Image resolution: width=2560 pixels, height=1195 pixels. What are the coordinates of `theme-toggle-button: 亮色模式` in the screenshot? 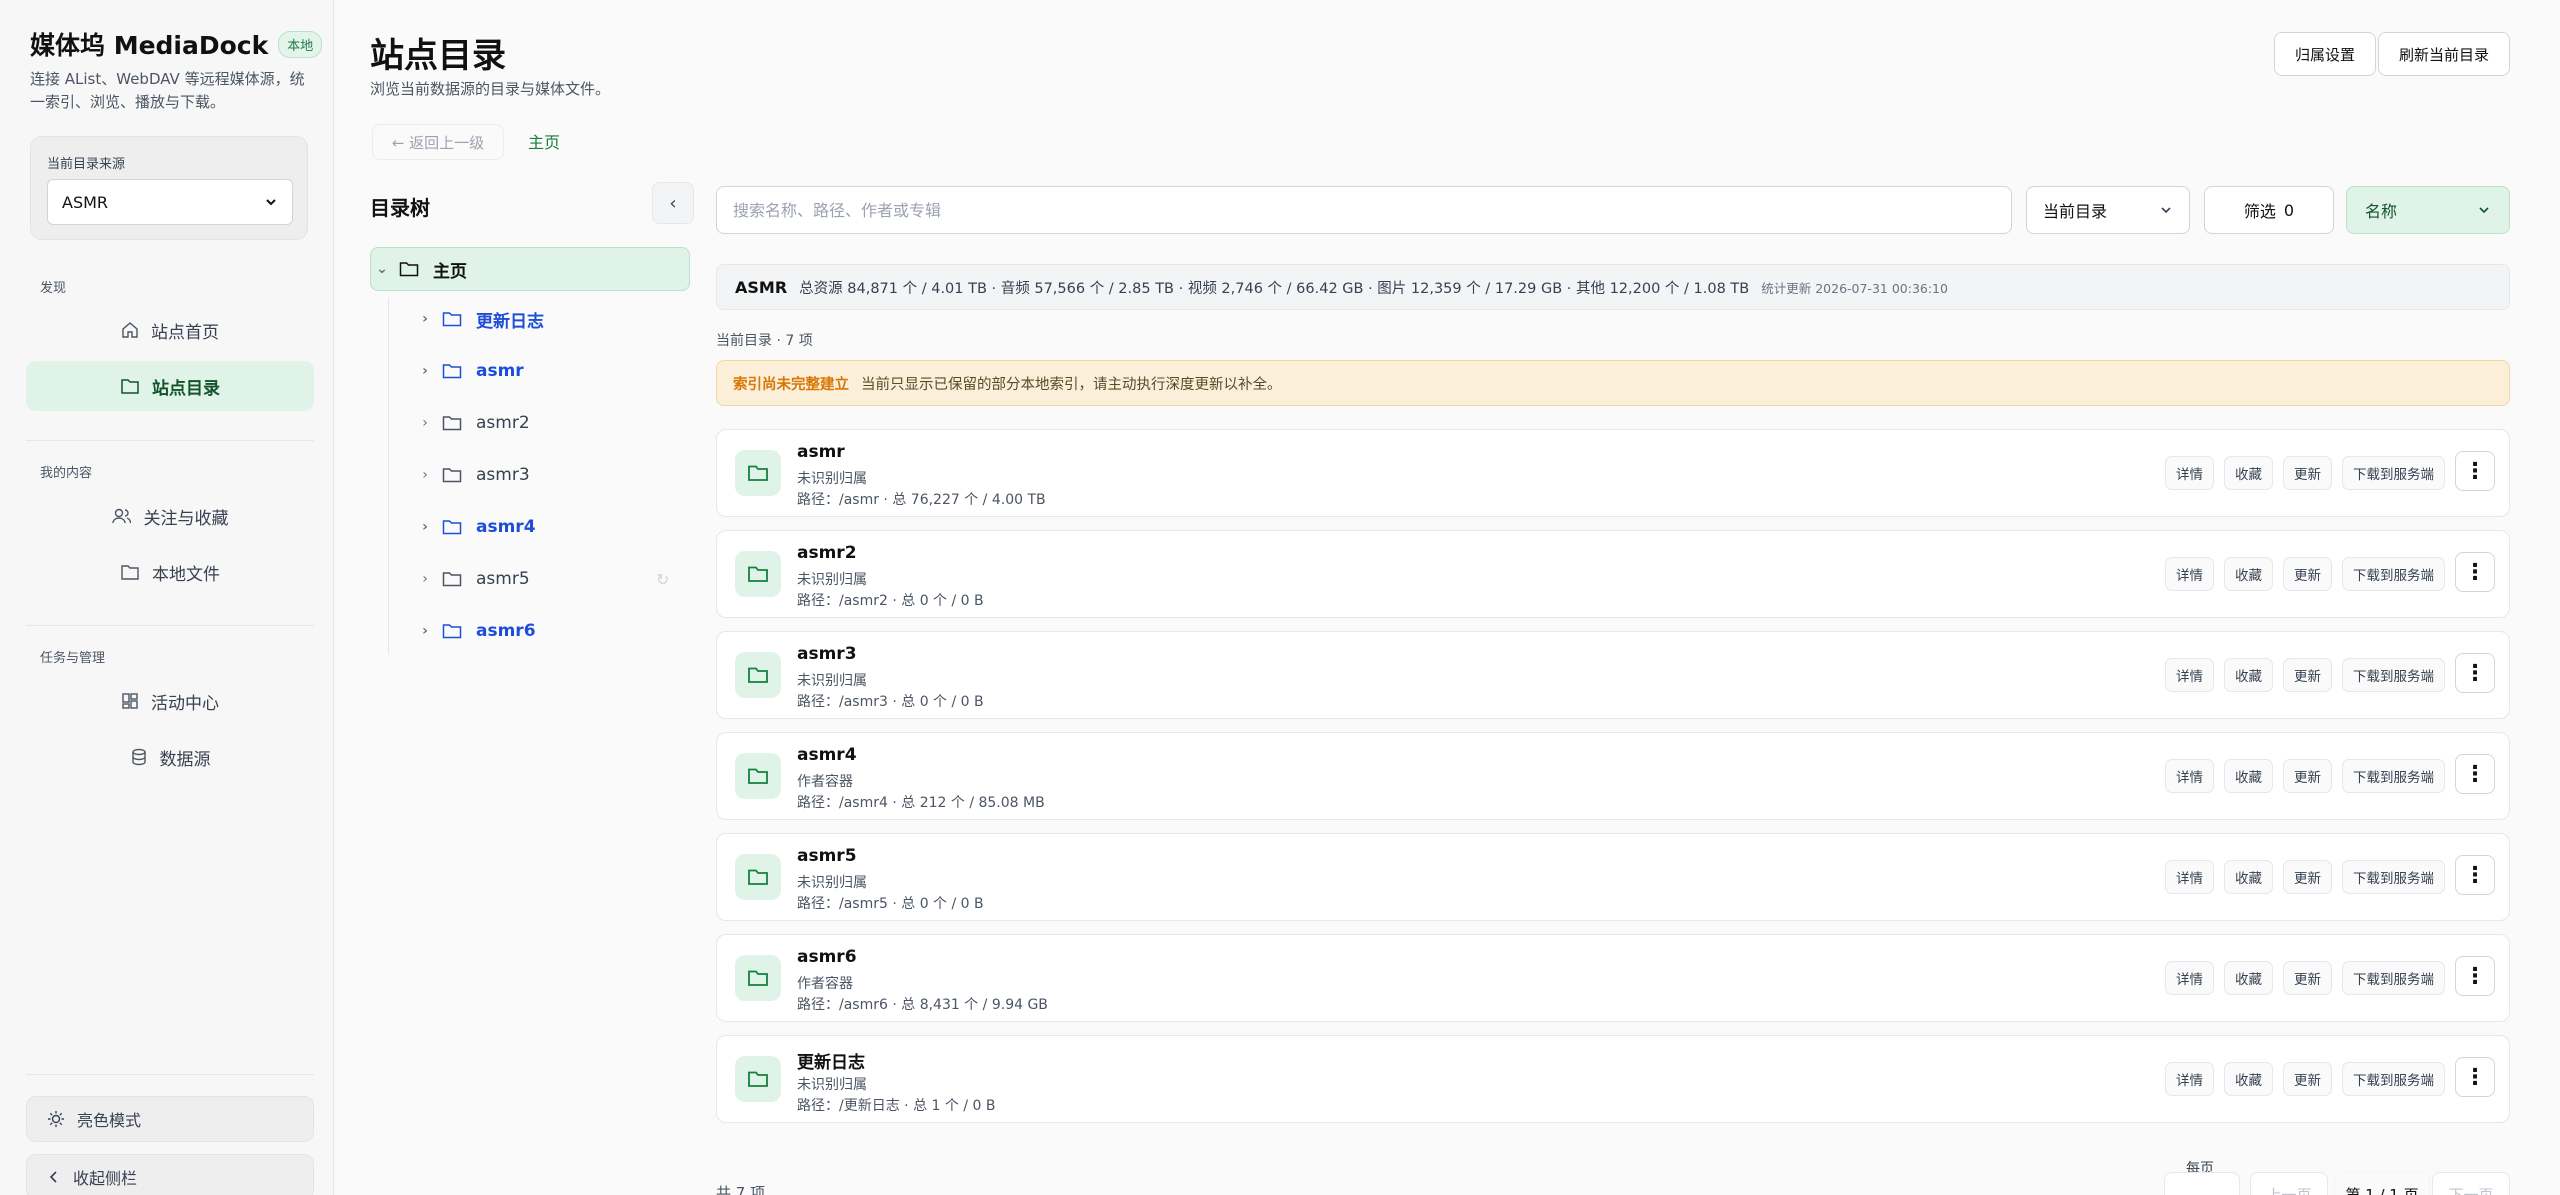 It's located at (170, 1119).